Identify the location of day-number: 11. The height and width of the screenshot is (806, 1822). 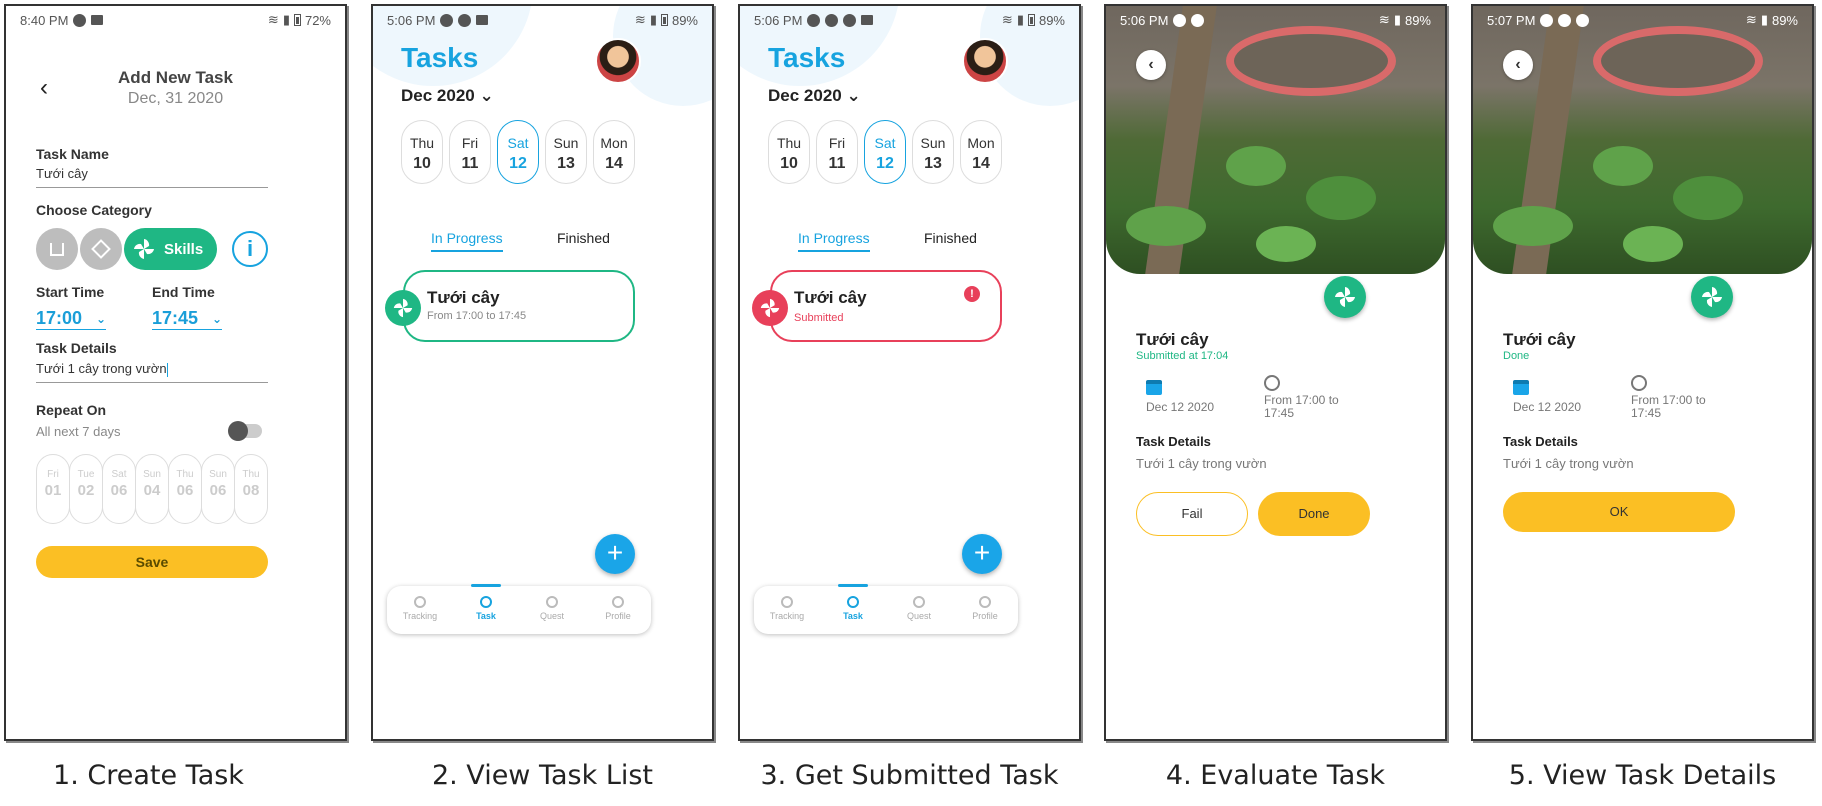
(837, 163).